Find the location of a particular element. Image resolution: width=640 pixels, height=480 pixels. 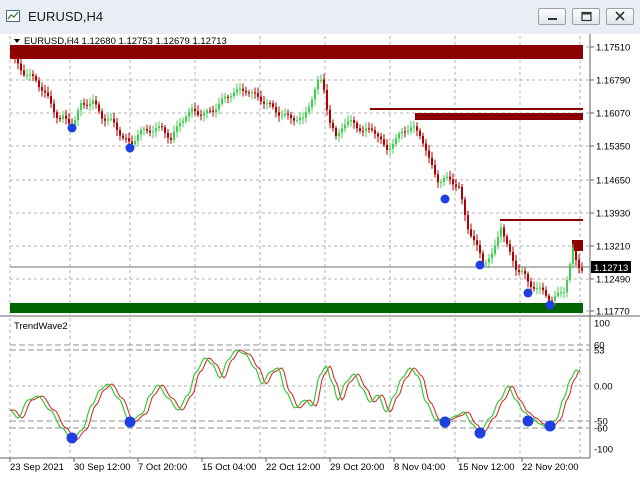

close-button is located at coordinates (620, 16).